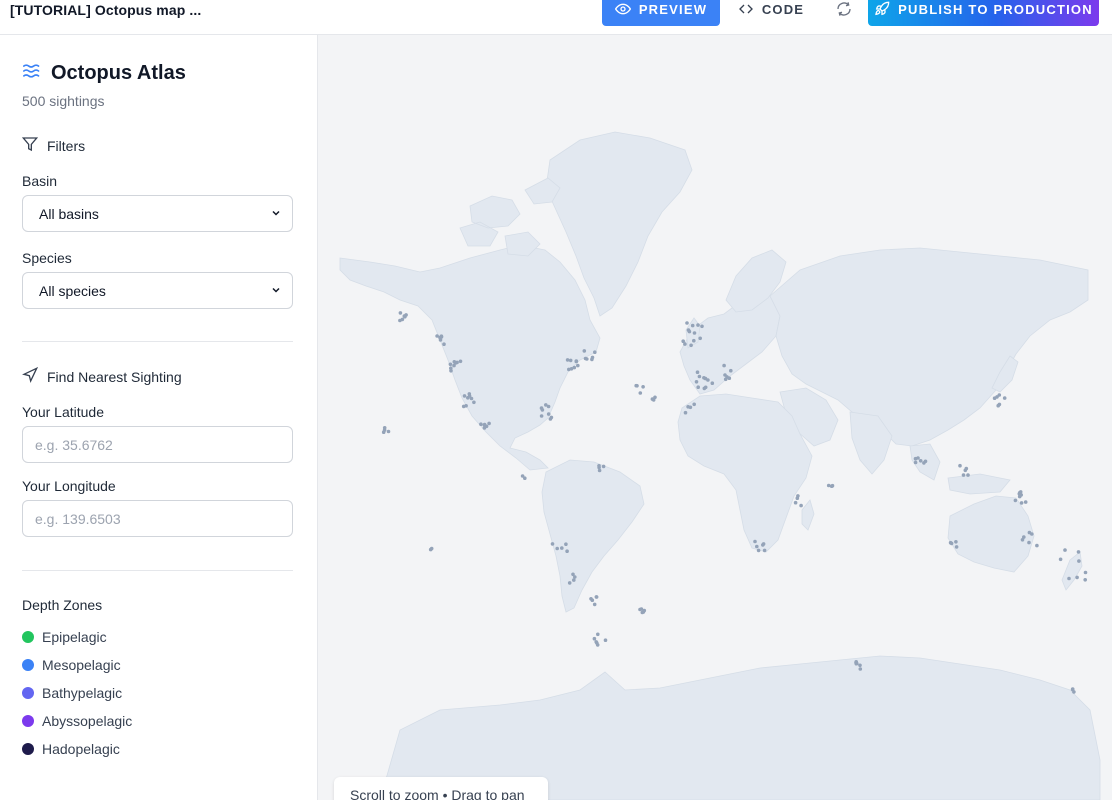  What do you see at coordinates (844, 13) in the screenshot?
I see `refresh-button` at bounding box center [844, 13].